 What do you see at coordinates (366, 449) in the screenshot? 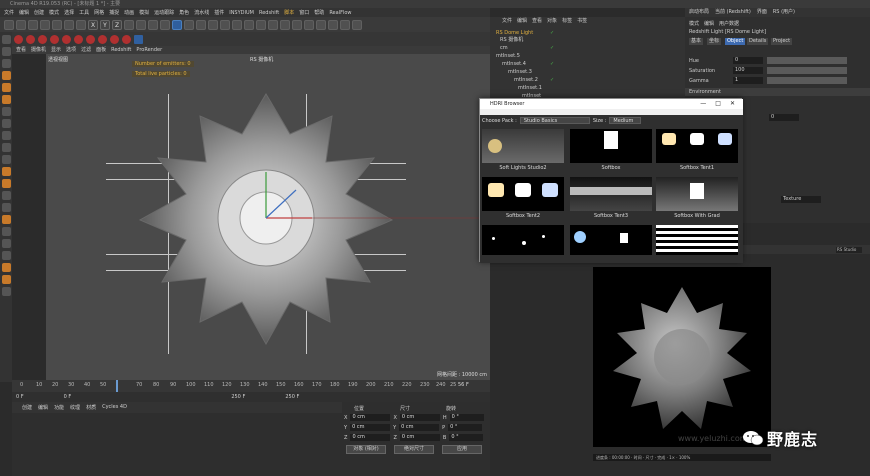
I see `coord-mode-dropdown: 对象 (相对)` at bounding box center [366, 449].